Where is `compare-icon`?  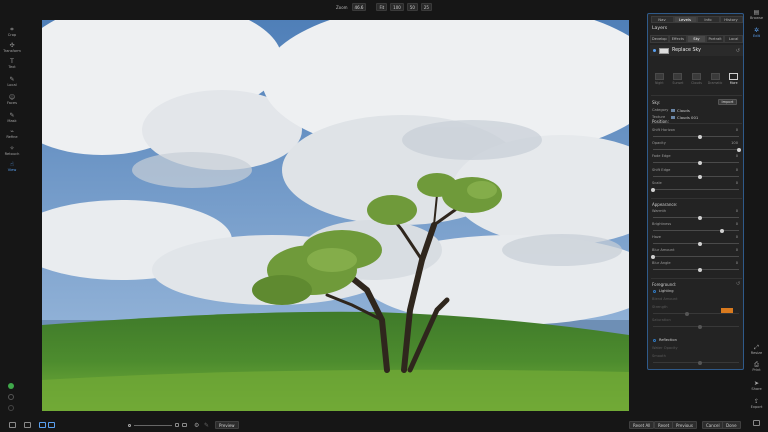 compare-icon is located at coordinates (27, 425).